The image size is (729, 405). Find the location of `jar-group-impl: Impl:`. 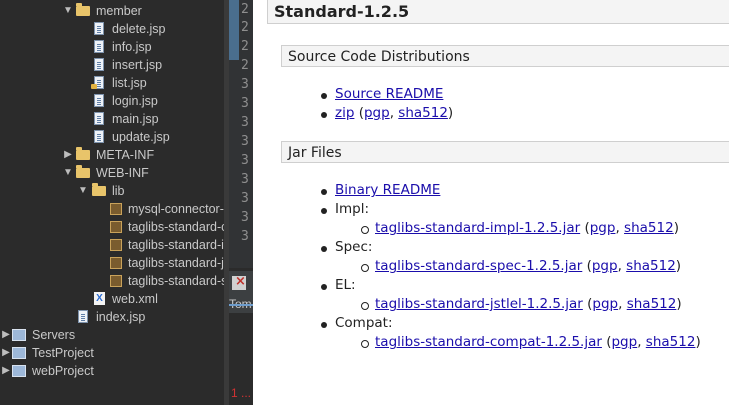

jar-group-impl: Impl: is located at coordinates (345, 209).